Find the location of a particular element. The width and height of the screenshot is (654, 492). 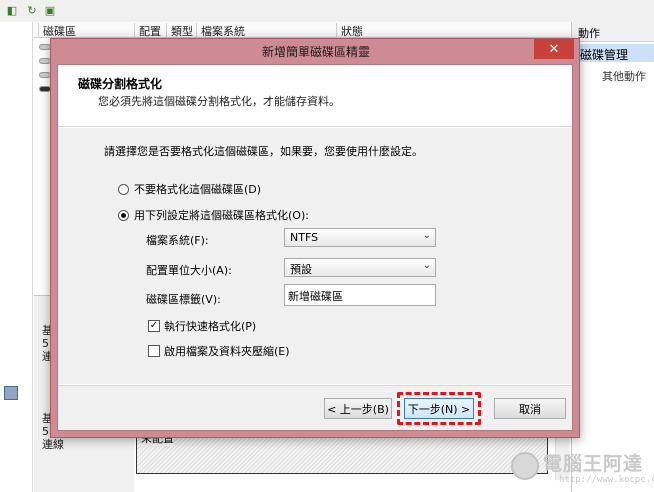

column-volume: 磁碟區 is located at coordinates (86, 30).